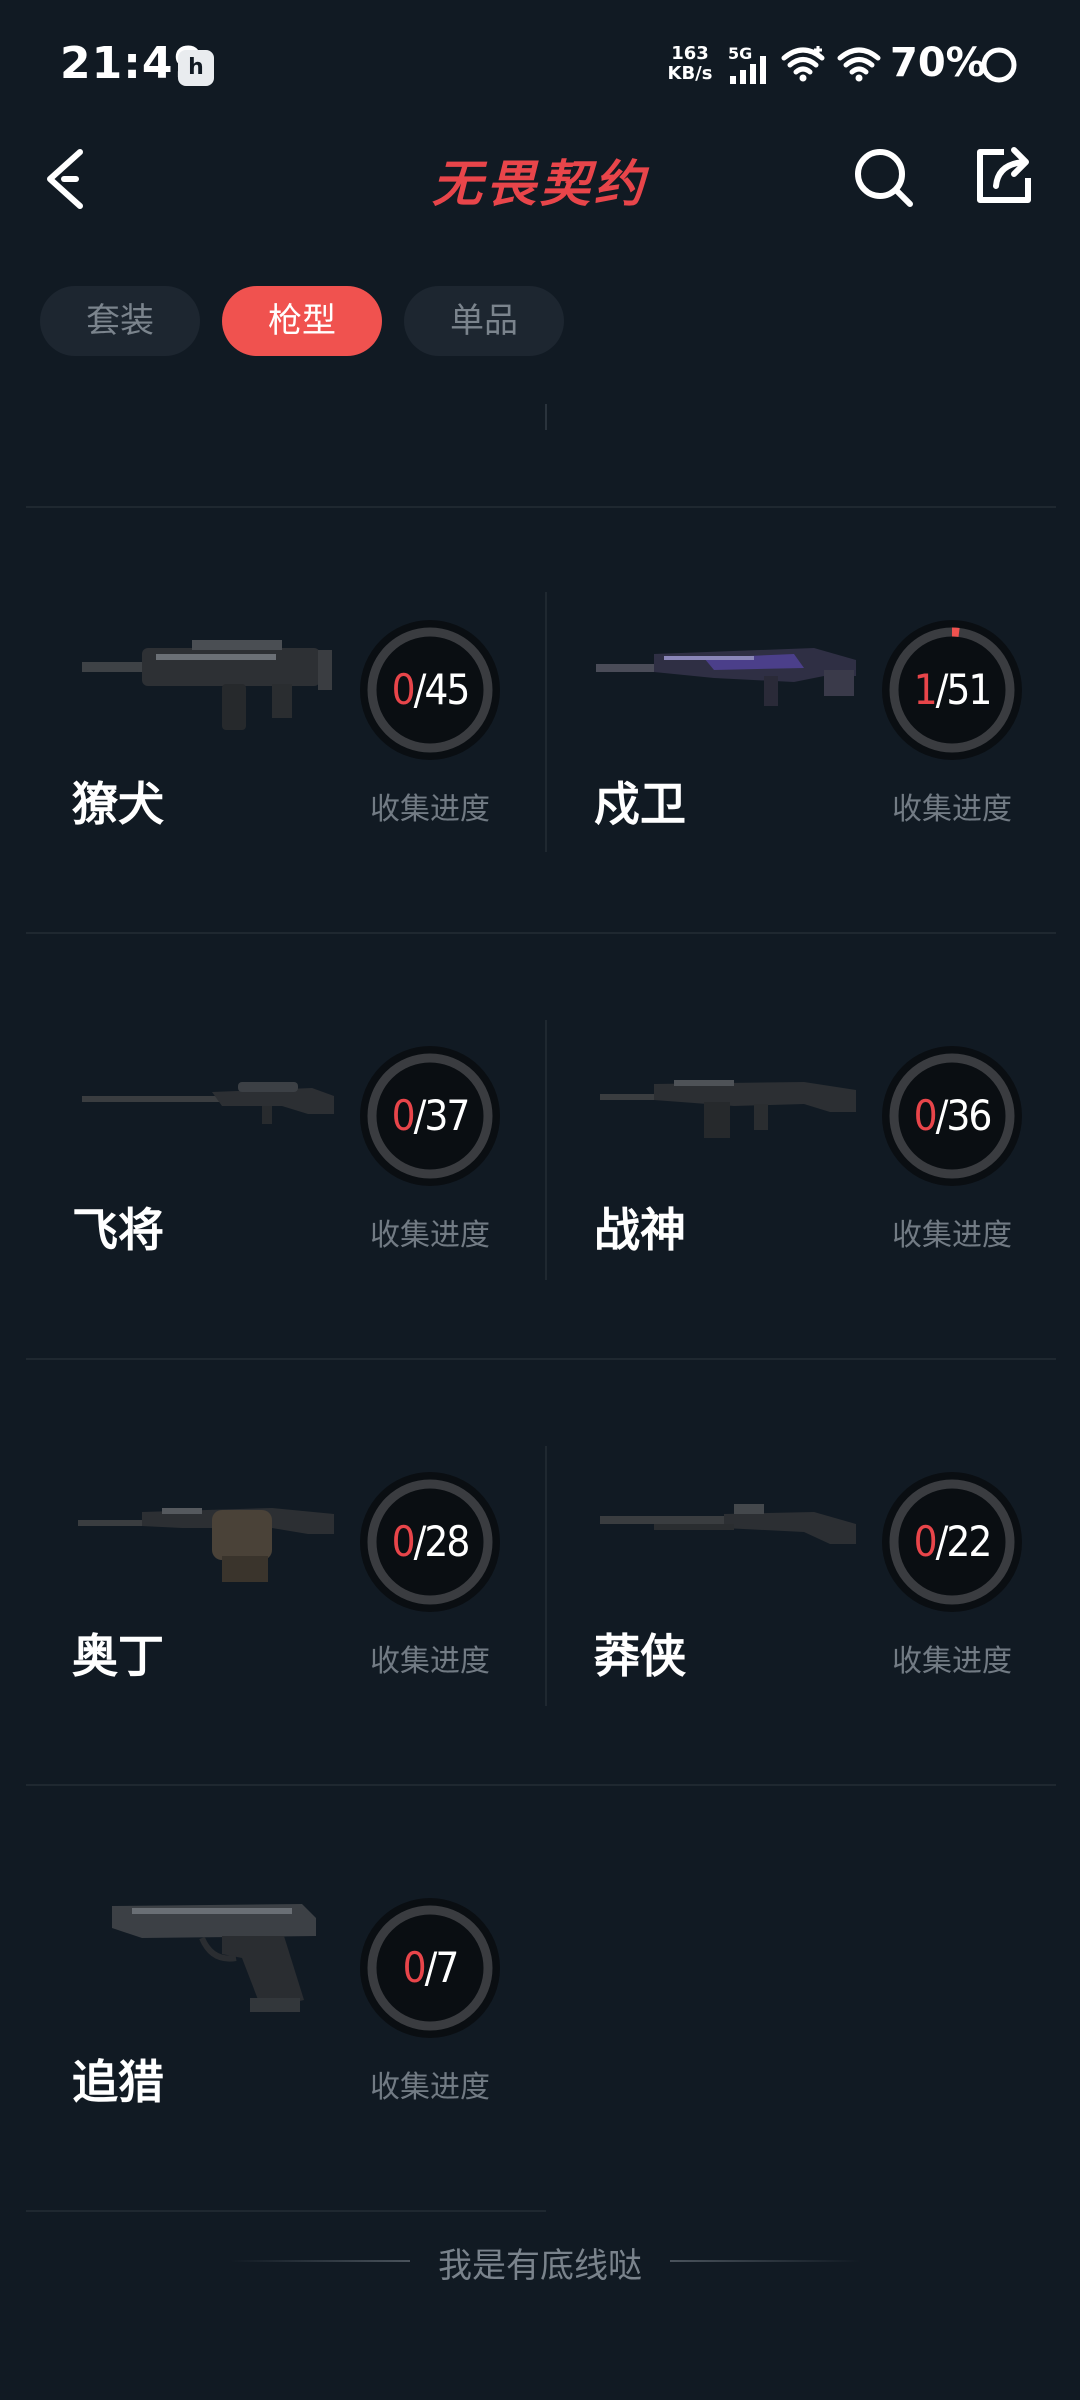 The height and width of the screenshot is (2400, 1080). What do you see at coordinates (808, 750) in the screenshot?
I see `weapon-card-guardian: 1/51 戍卫 收集进度` at bounding box center [808, 750].